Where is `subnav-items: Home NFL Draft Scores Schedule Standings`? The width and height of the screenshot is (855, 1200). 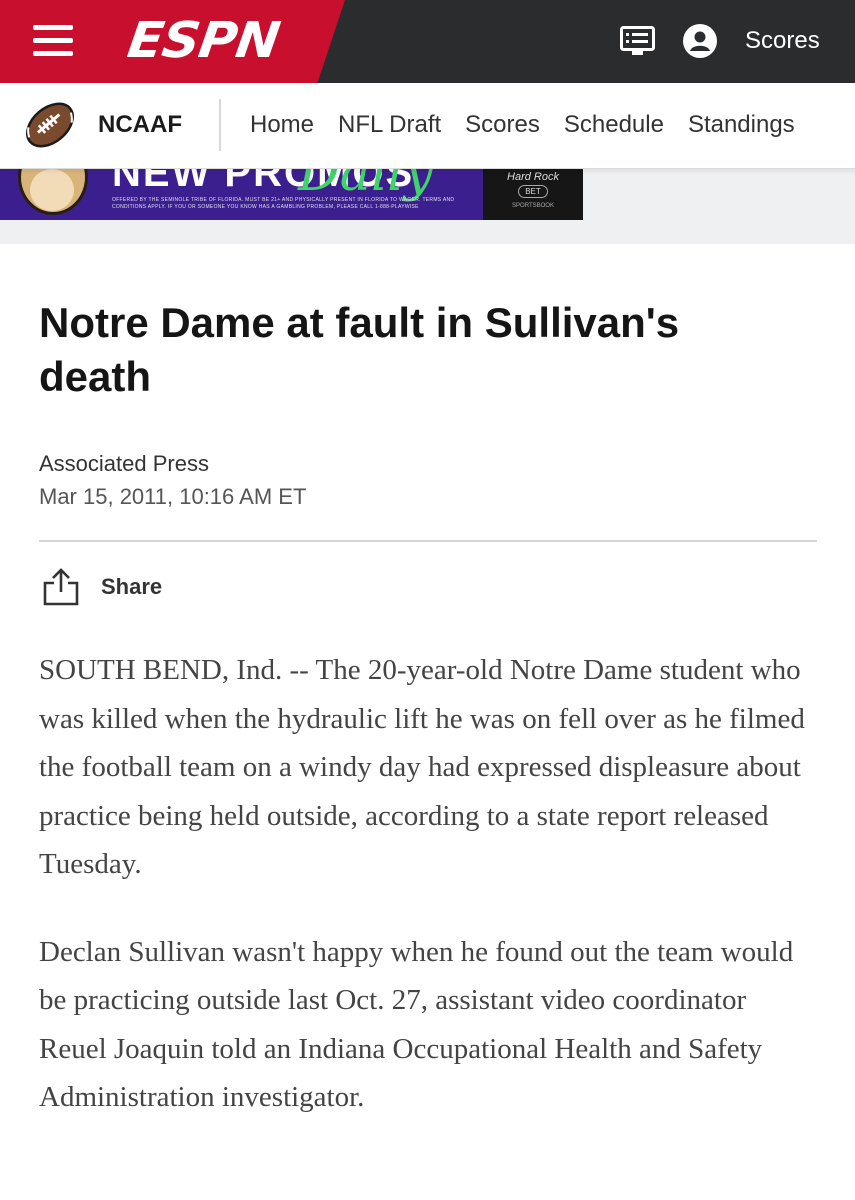
subnav-items: Home NFL Draft Scores Schedule Standings is located at coordinates (534, 125).